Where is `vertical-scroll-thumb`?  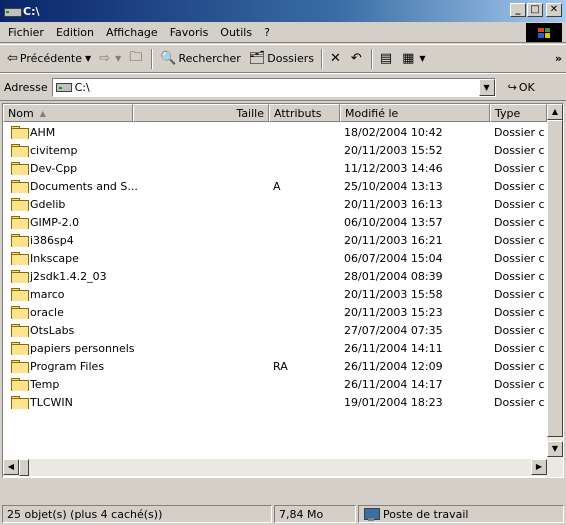 vertical-scroll-thumb is located at coordinates (555, 278).